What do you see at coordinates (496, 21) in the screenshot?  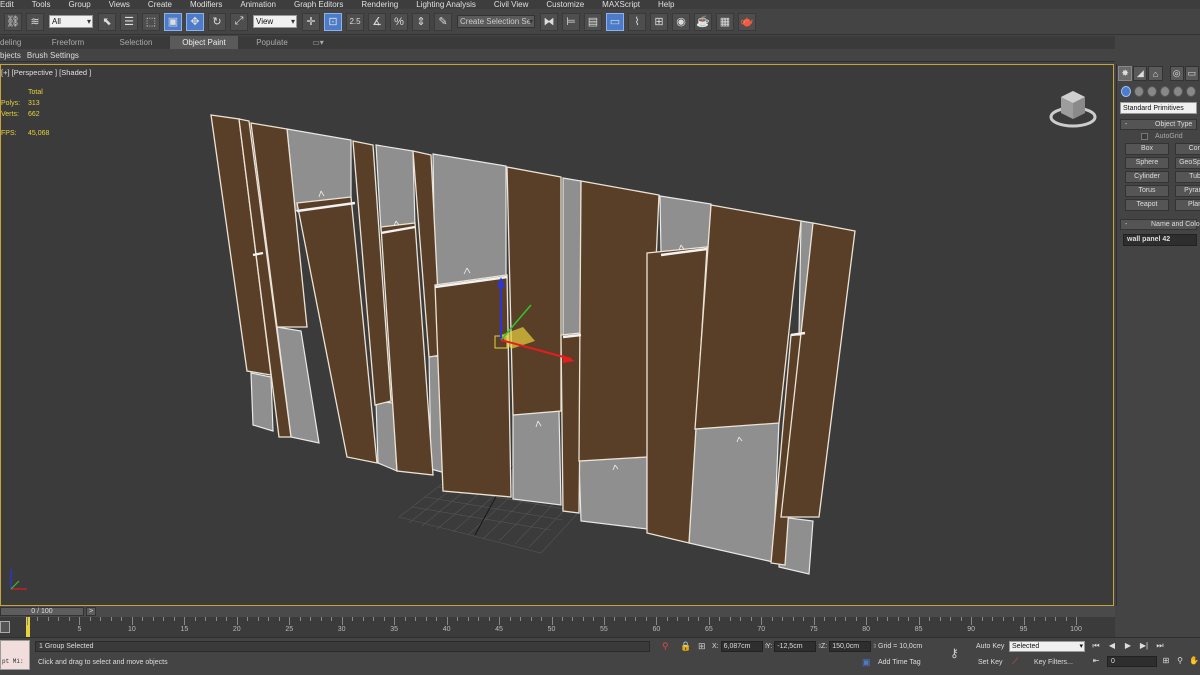 I see `named-selection-dropdown: Create Selection Se` at bounding box center [496, 21].